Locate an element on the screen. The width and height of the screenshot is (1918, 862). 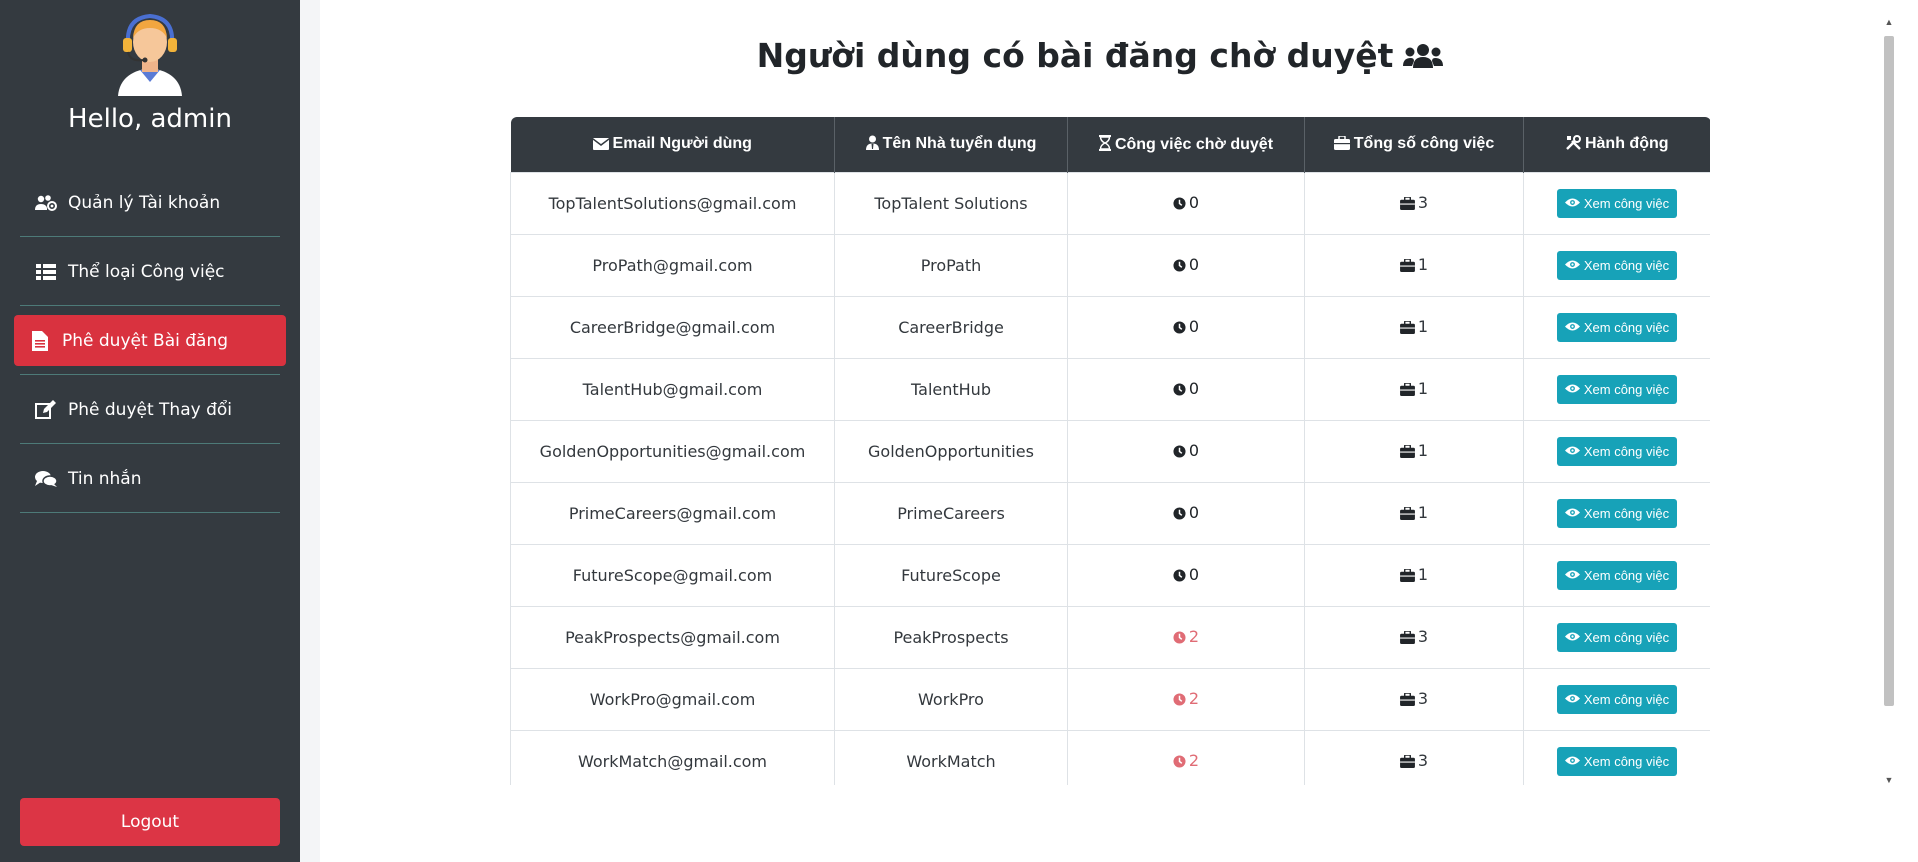
page-title: Người dùng có bài đăng chờ duyệt is located at coordinates (1100, 55).